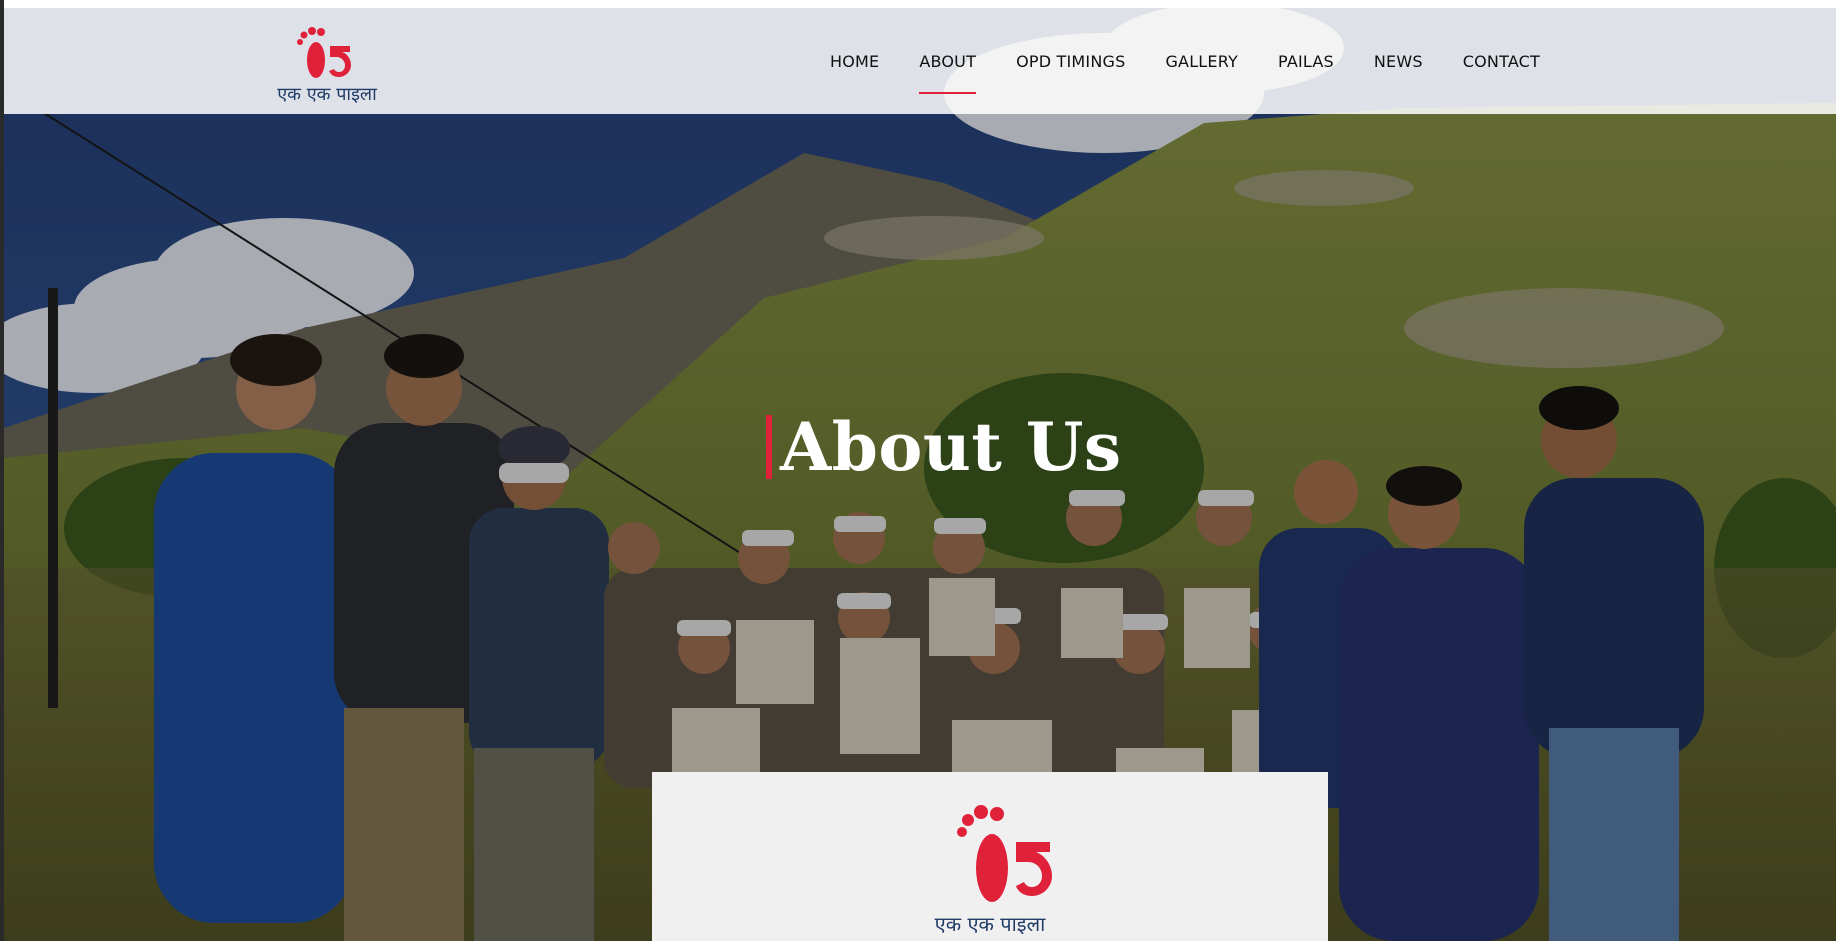  What do you see at coordinates (918, 4) in the screenshot?
I see `top-gap` at bounding box center [918, 4].